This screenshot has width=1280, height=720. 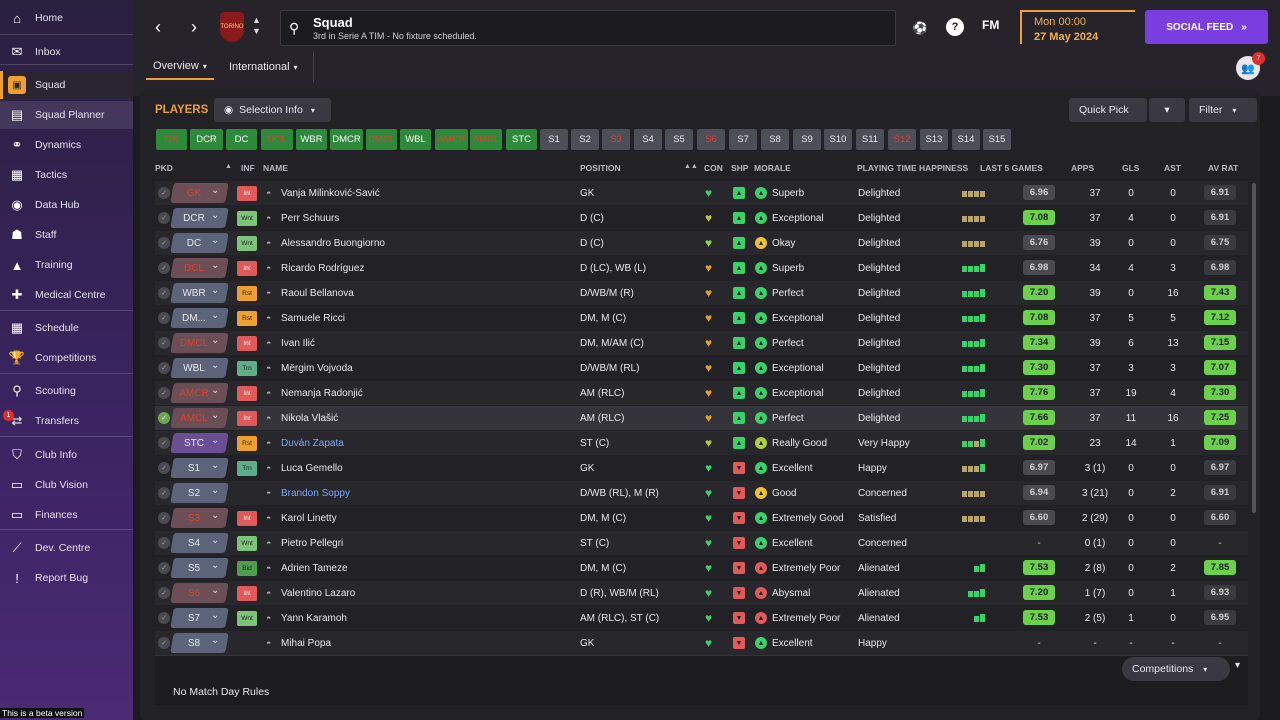 I want to click on selection-info-button: ◉ Selection Info ▾, so click(x=272, y=110).